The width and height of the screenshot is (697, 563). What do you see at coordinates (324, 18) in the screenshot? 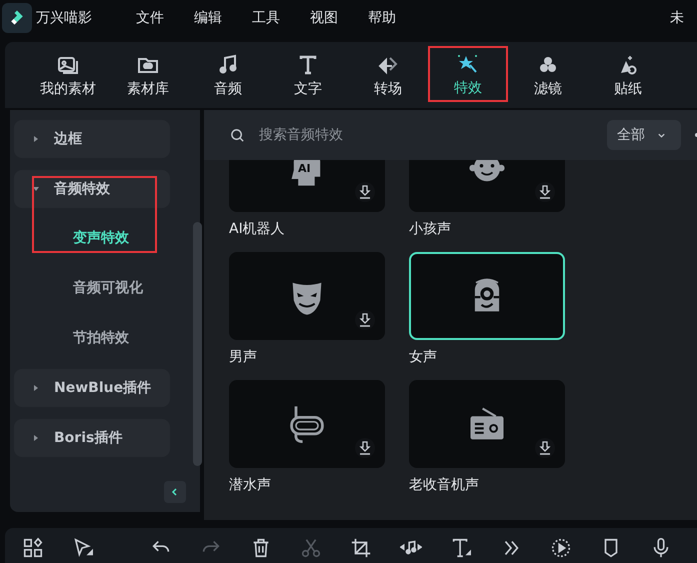
I see `menu-item: 视图` at bounding box center [324, 18].